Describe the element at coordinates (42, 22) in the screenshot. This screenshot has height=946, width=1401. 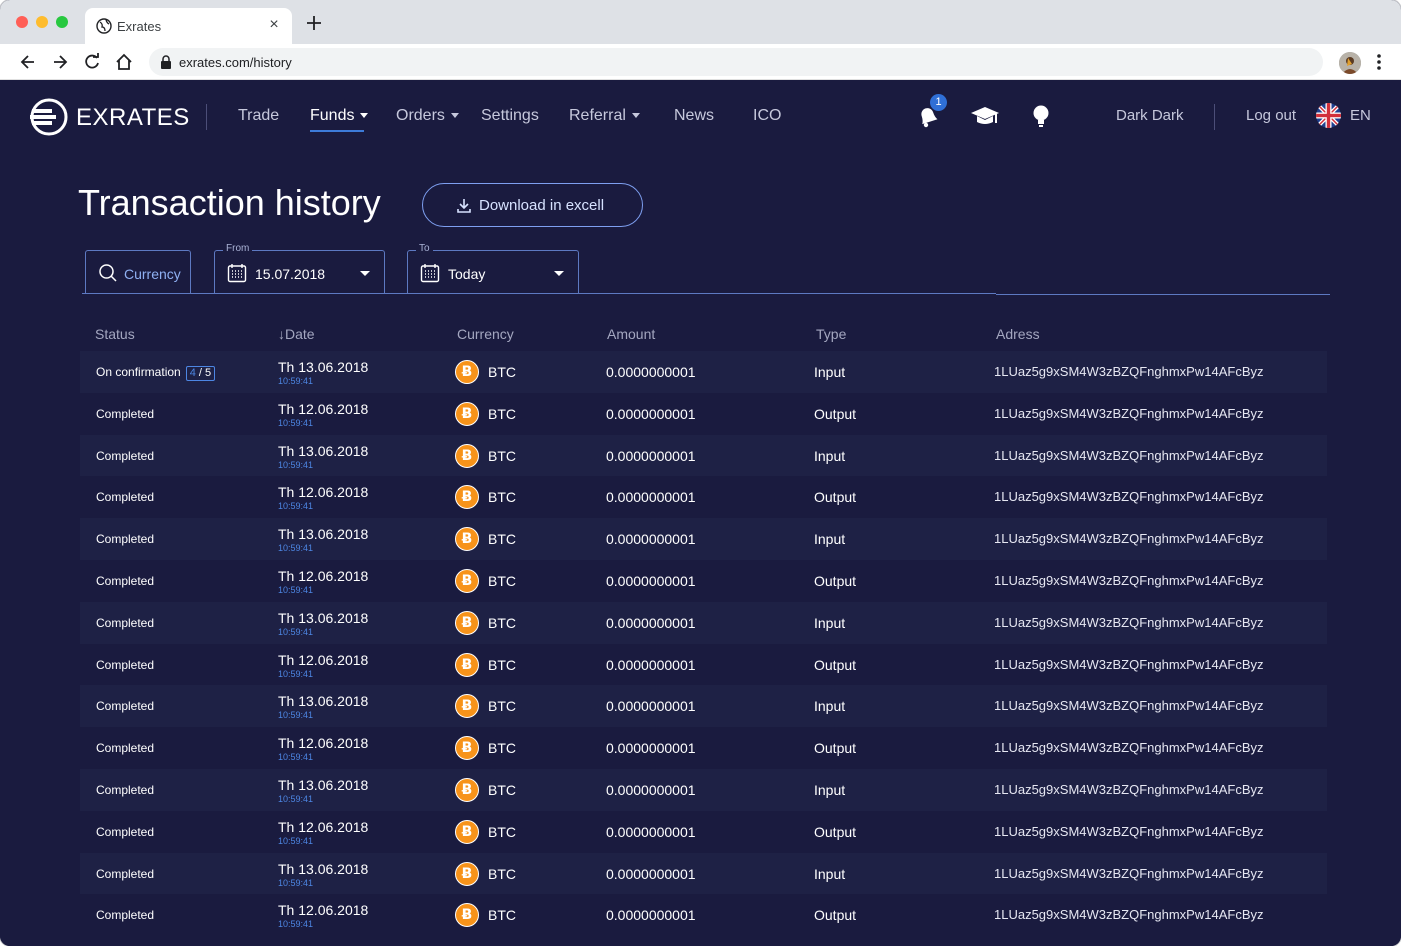
I see `minimize-window-button` at that location.